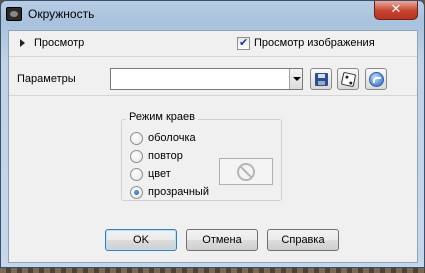 The height and width of the screenshot is (273, 425). I want to click on expand-arrow-icon, so click(22, 43).